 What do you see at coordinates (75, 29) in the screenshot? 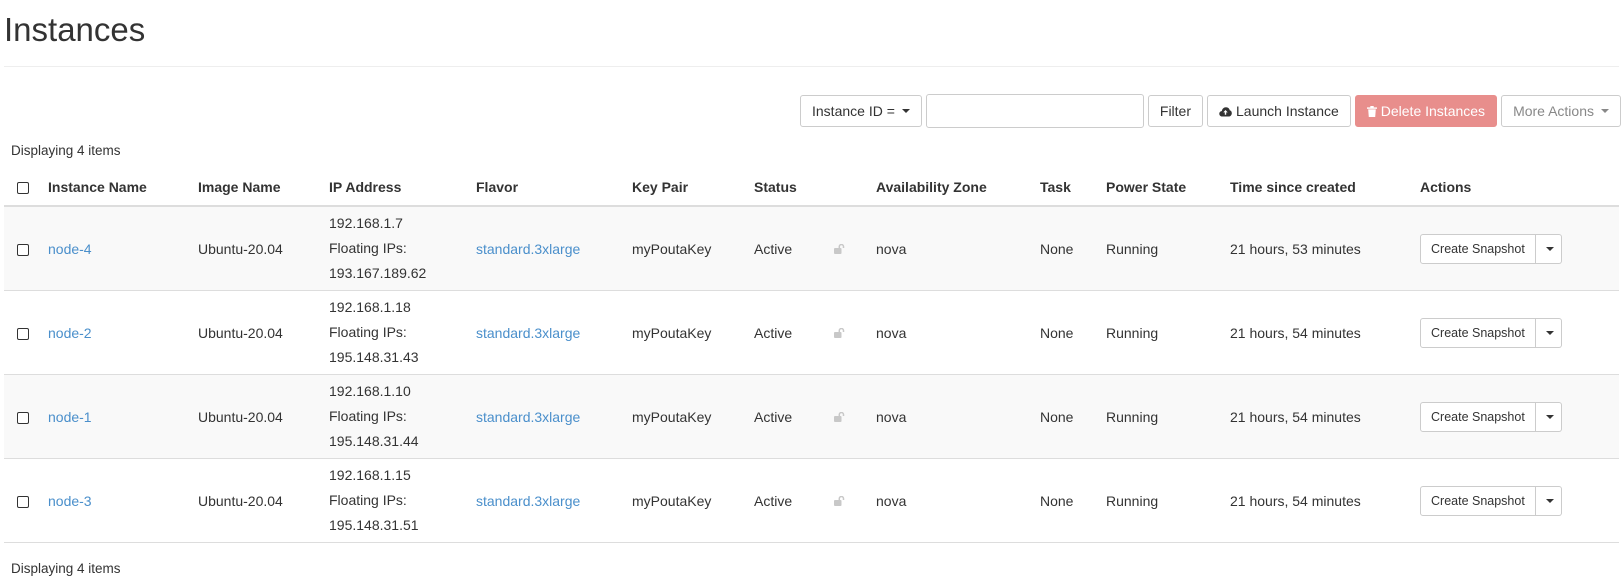
I see `page-title: Instances` at bounding box center [75, 29].